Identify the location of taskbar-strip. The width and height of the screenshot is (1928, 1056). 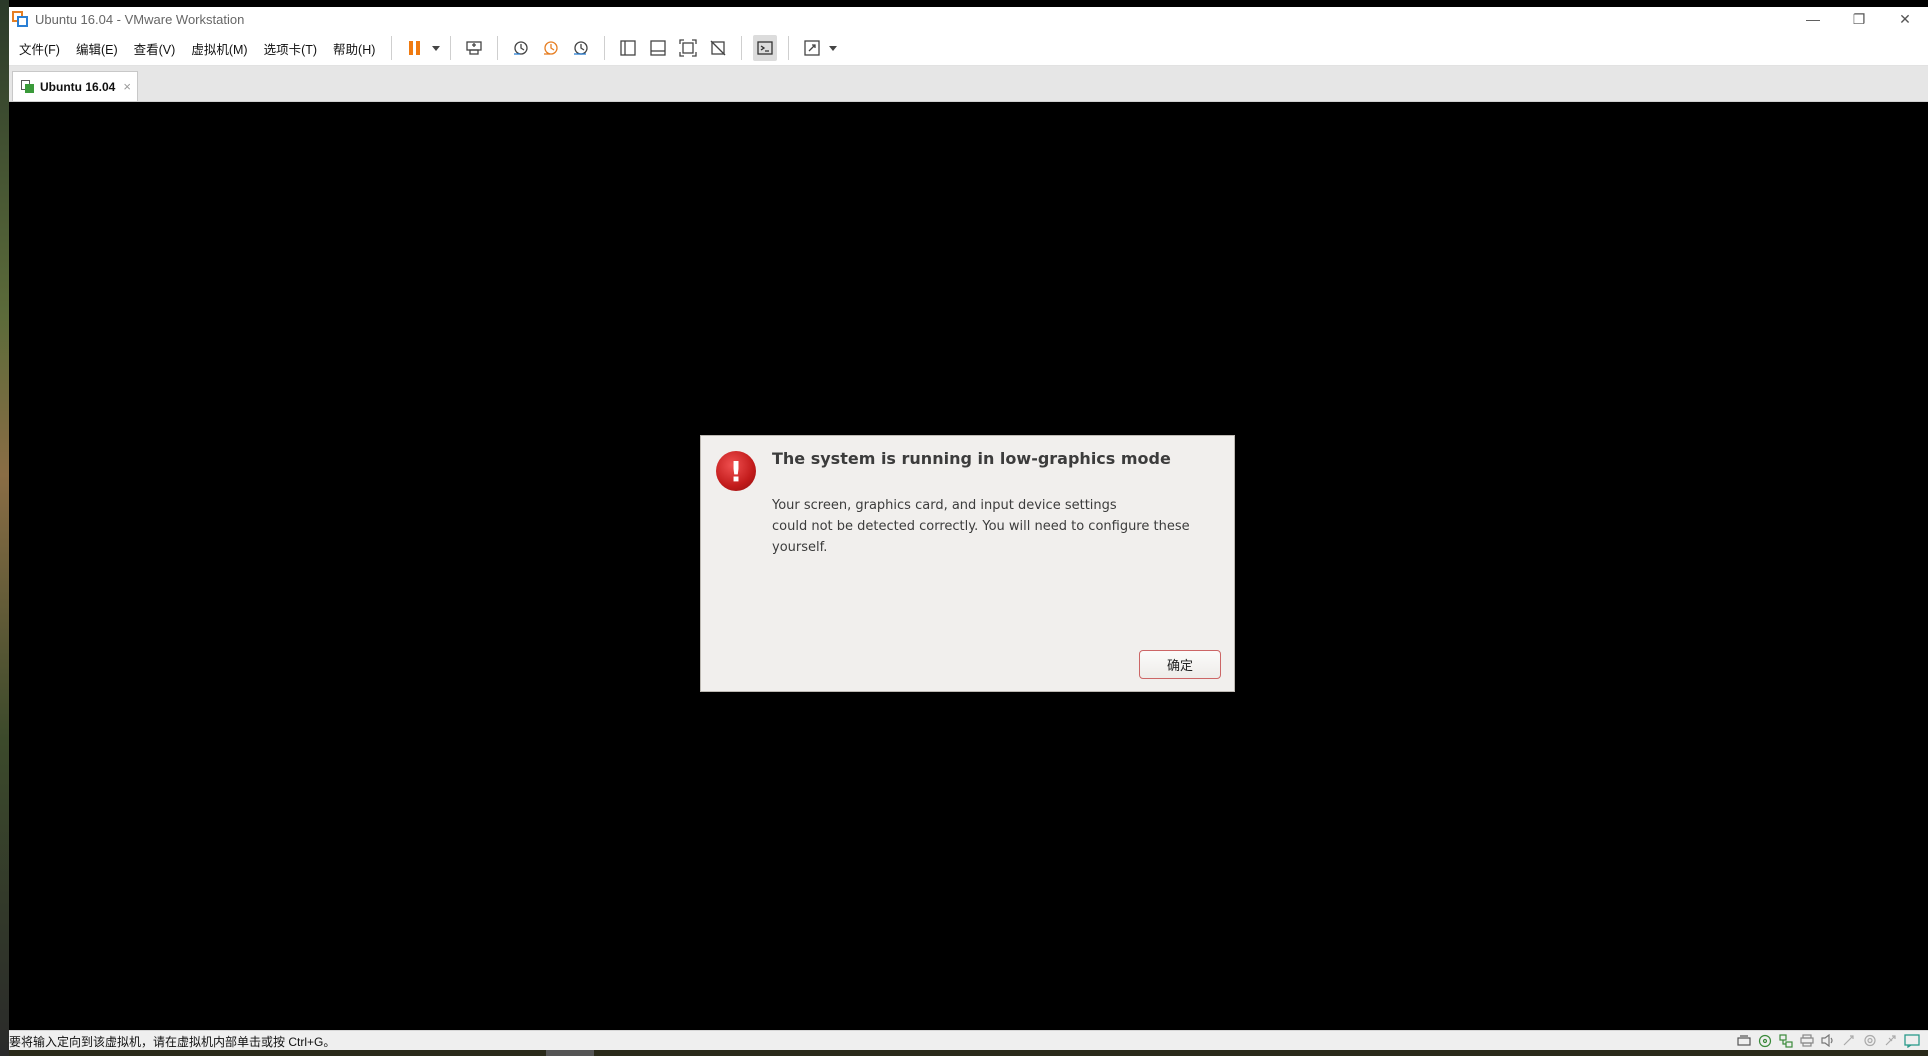
(968, 1053).